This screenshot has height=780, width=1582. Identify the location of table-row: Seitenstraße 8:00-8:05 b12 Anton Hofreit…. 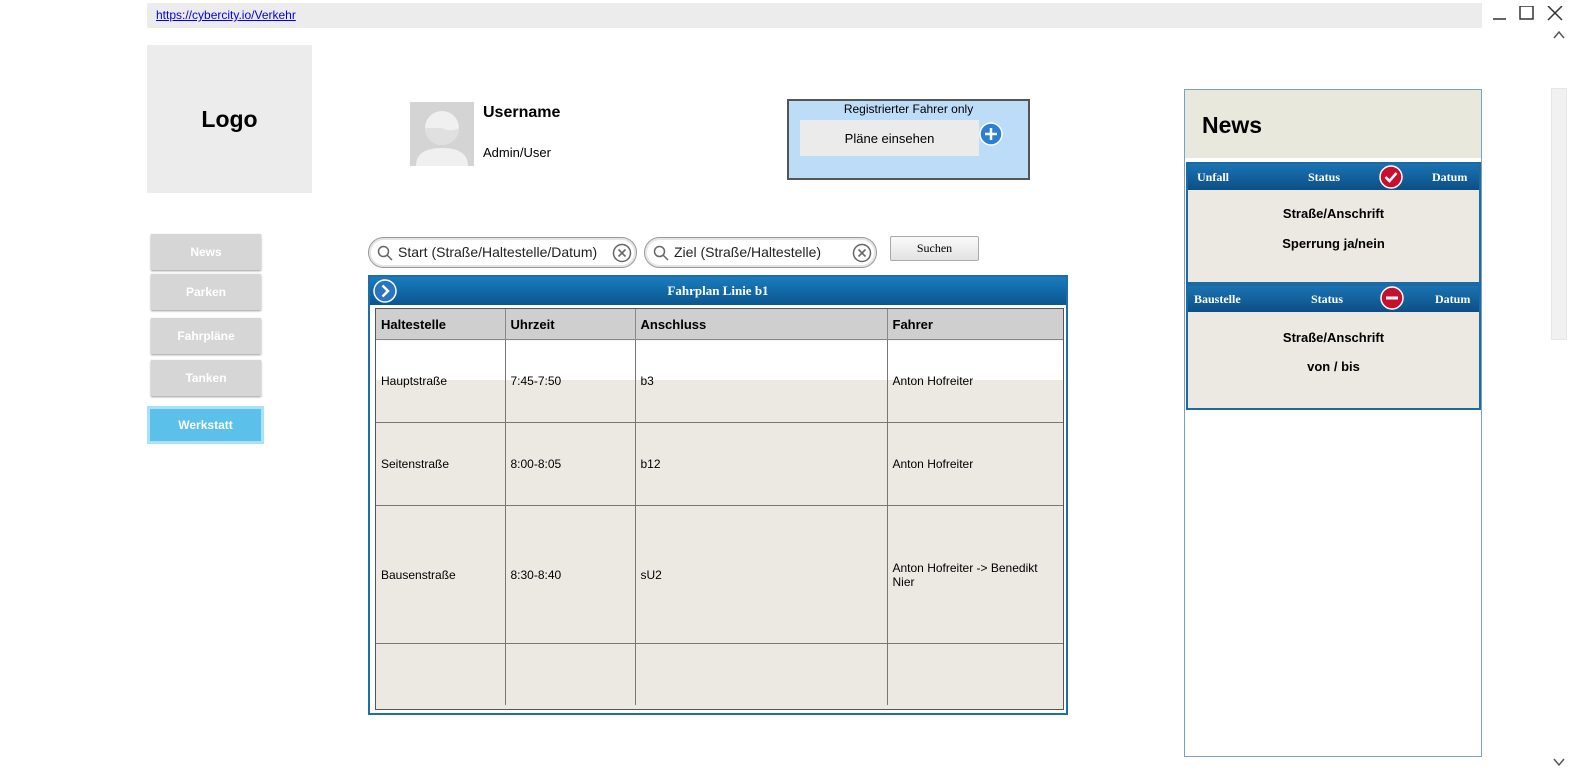
(719, 464).